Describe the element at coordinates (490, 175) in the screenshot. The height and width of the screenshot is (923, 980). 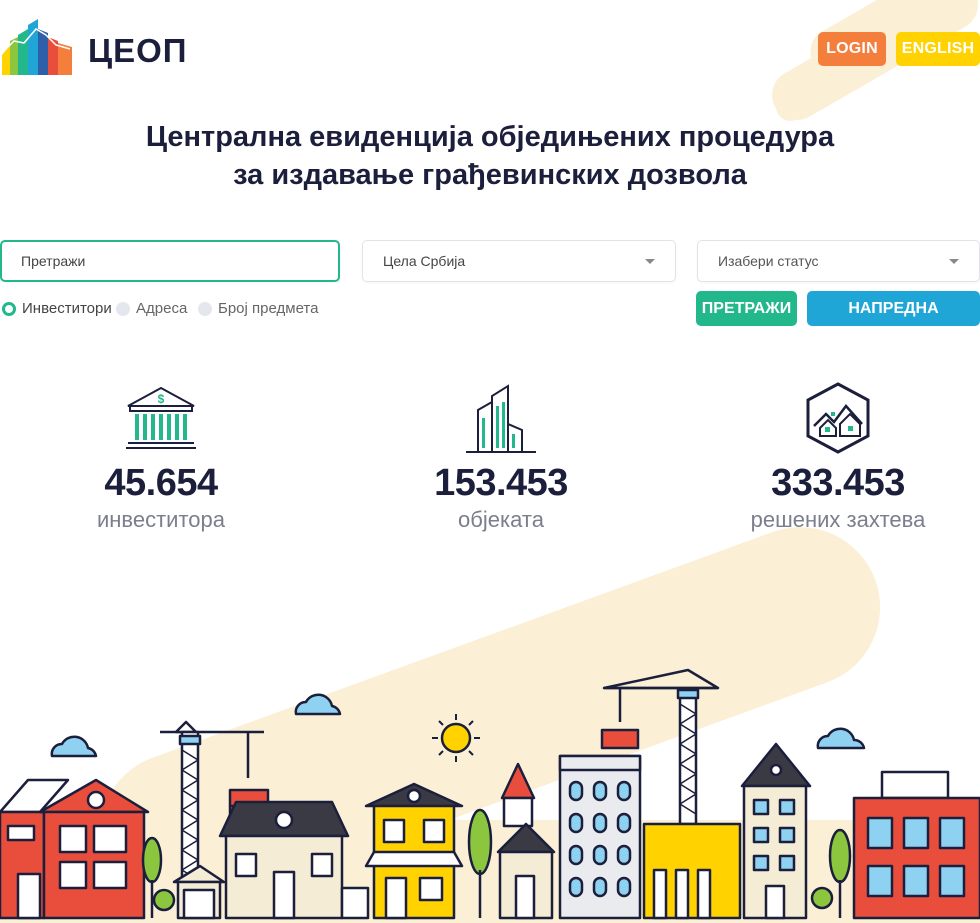
I see `page-title-line-2: за издавање грађевинских дозвола` at that location.